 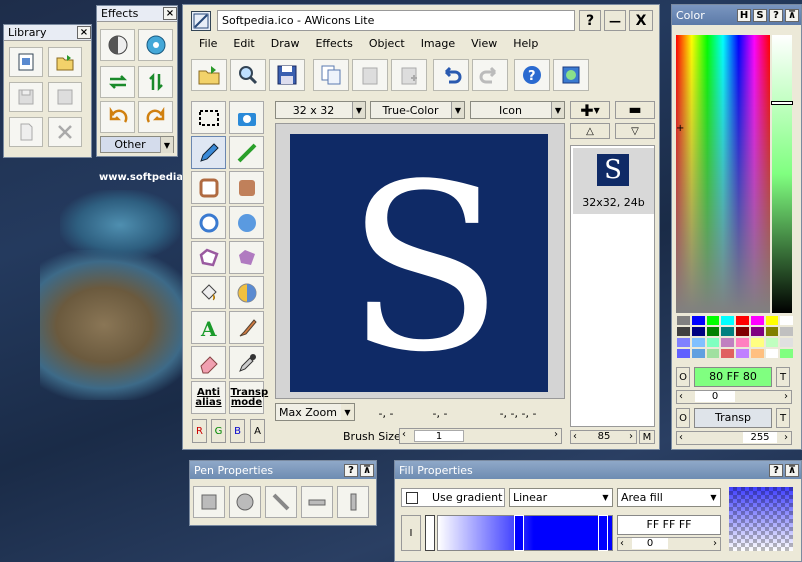 I want to click on move-down-button: ▽, so click(x=635, y=131).